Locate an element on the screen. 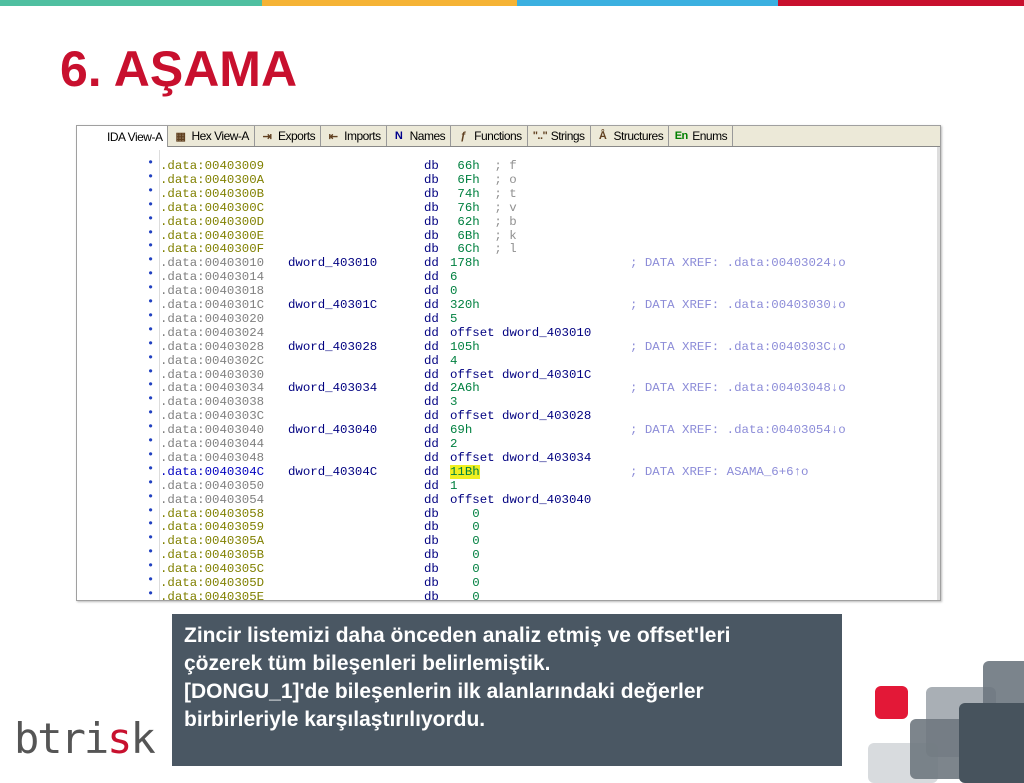  address: .data:00403040 is located at coordinates (212, 430).